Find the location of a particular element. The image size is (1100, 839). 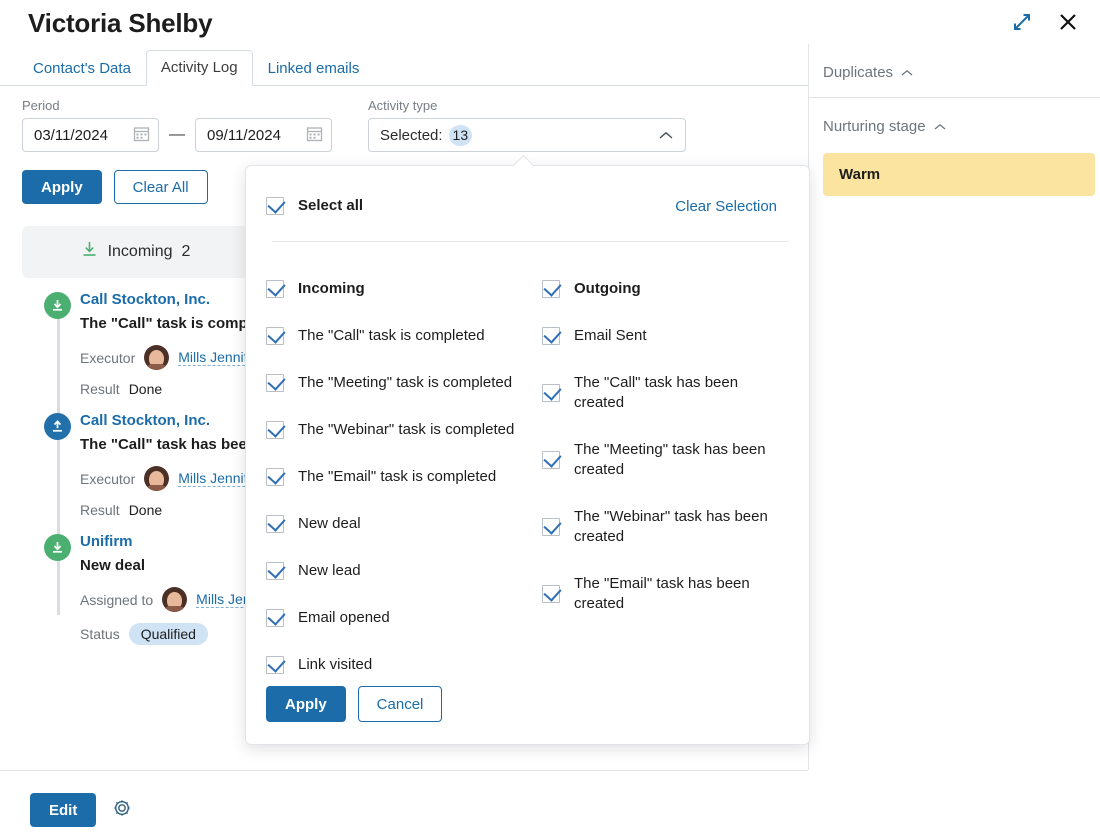

activity-type-filter: Activity type Selected: 13 is located at coordinates (527, 125).